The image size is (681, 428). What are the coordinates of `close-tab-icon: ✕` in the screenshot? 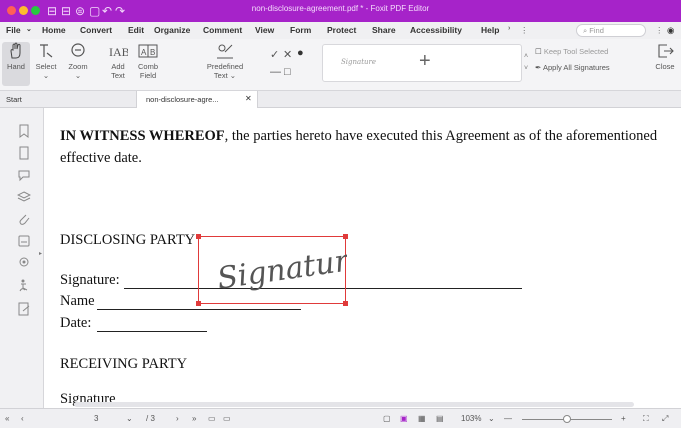 It's located at (248, 98).